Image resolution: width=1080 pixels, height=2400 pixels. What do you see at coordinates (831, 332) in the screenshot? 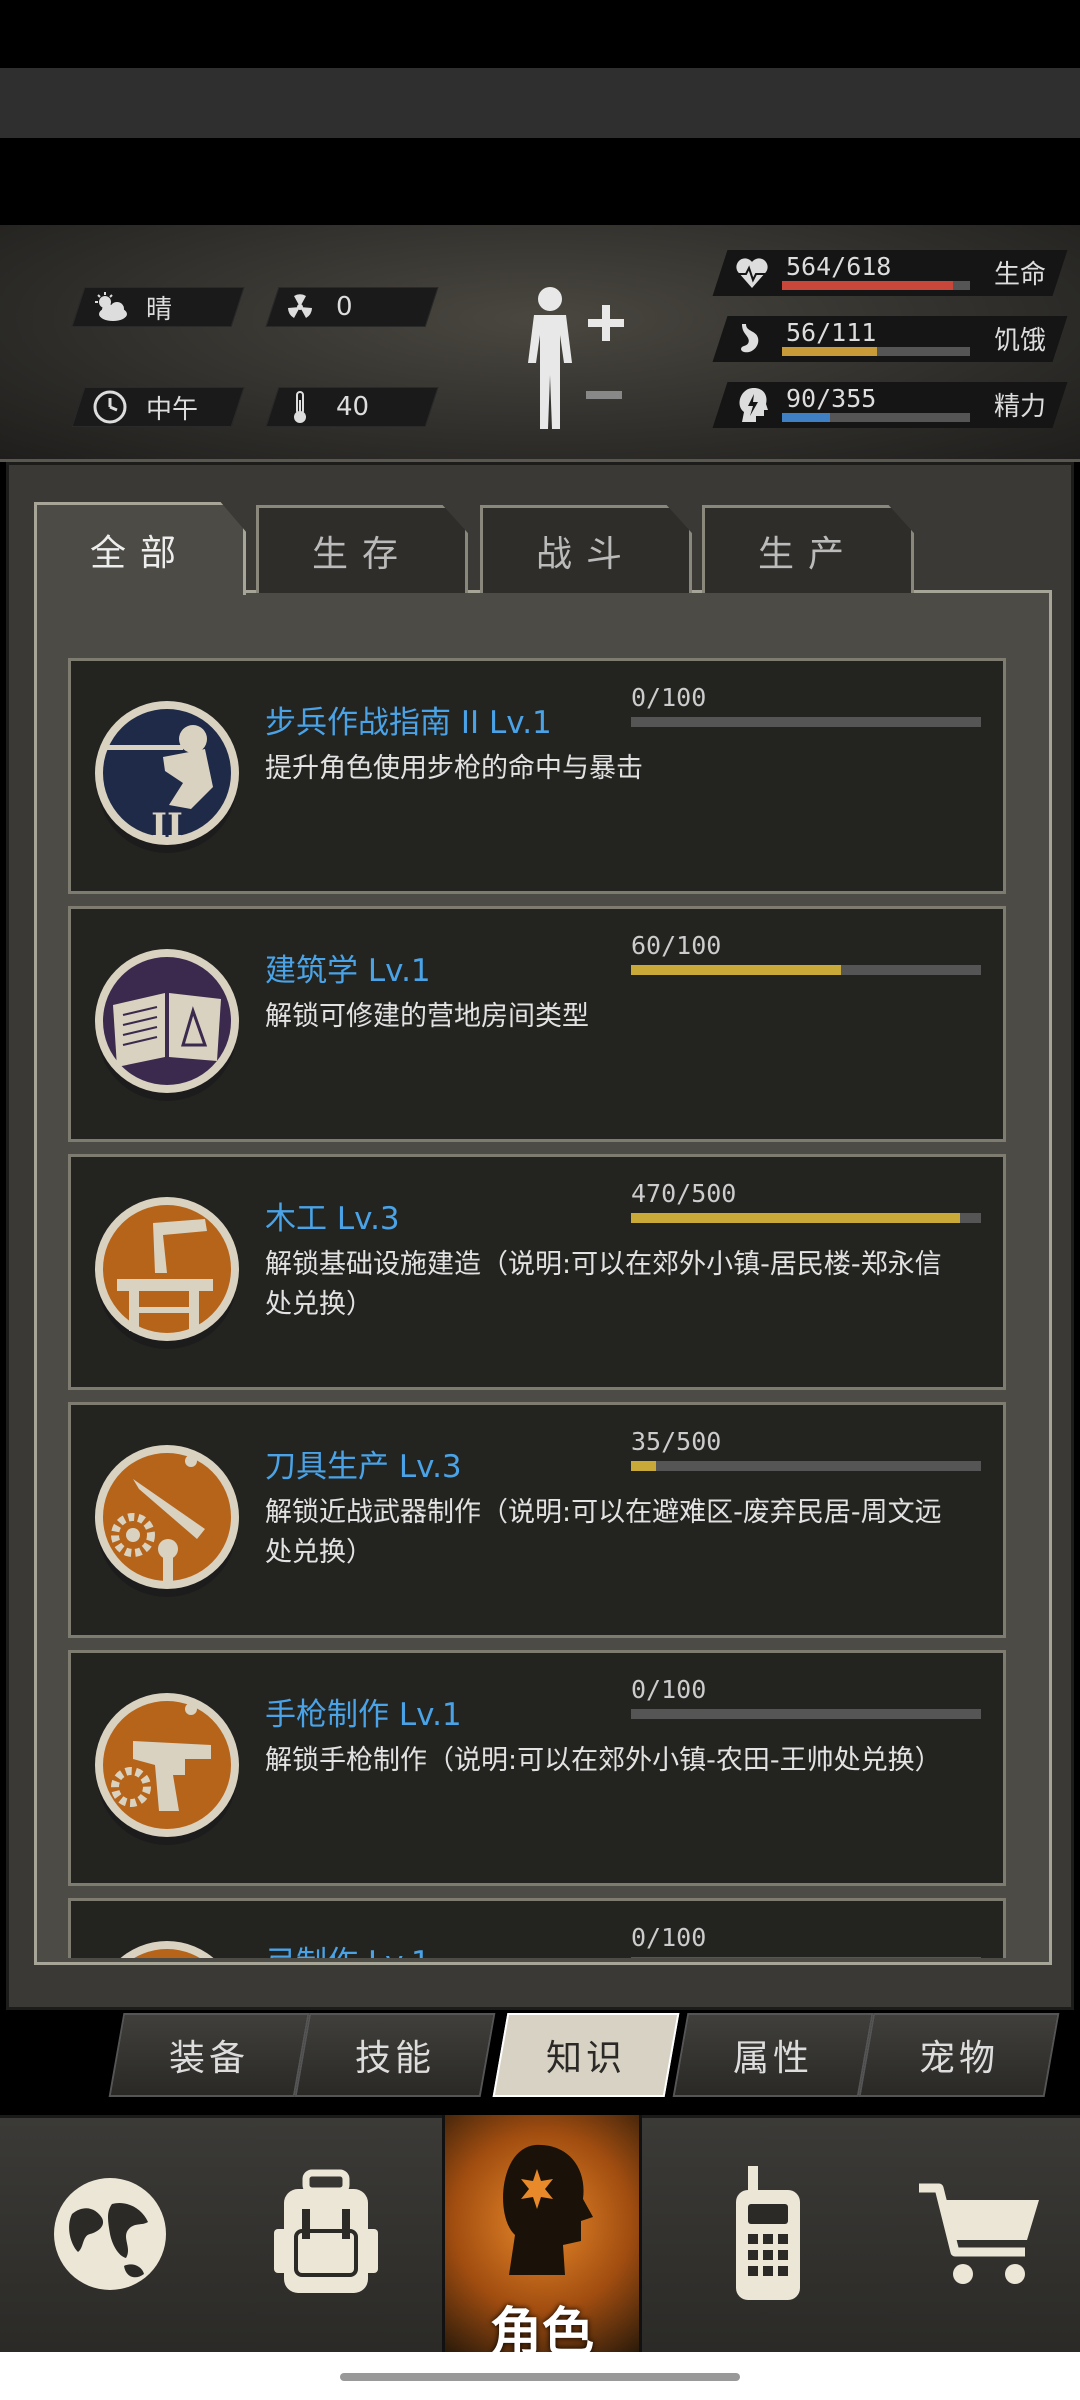
I see `hunger-value: 56/111` at bounding box center [831, 332].